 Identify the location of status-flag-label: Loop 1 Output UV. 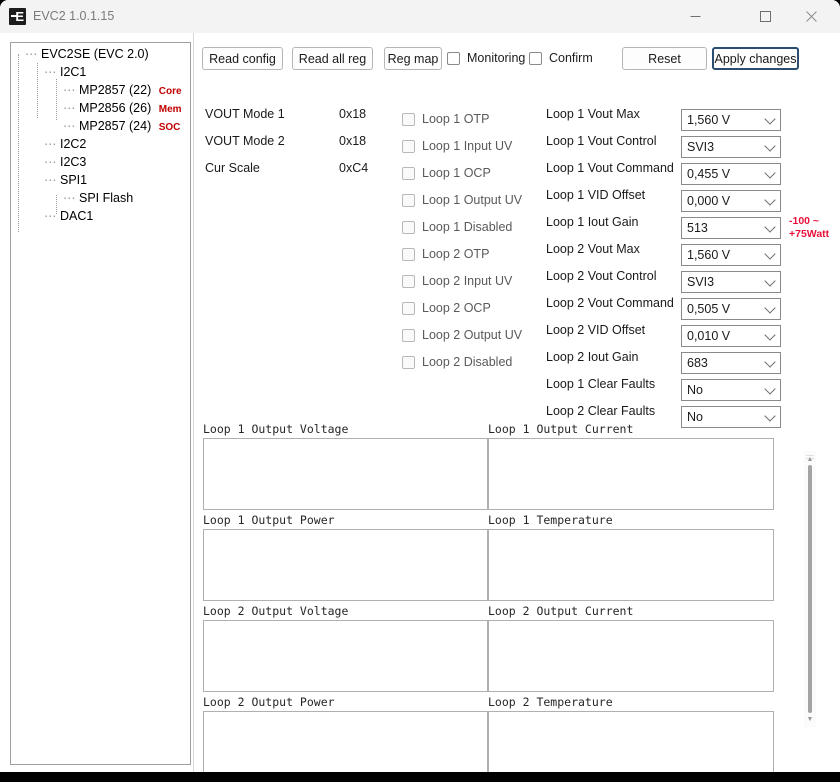
(472, 200).